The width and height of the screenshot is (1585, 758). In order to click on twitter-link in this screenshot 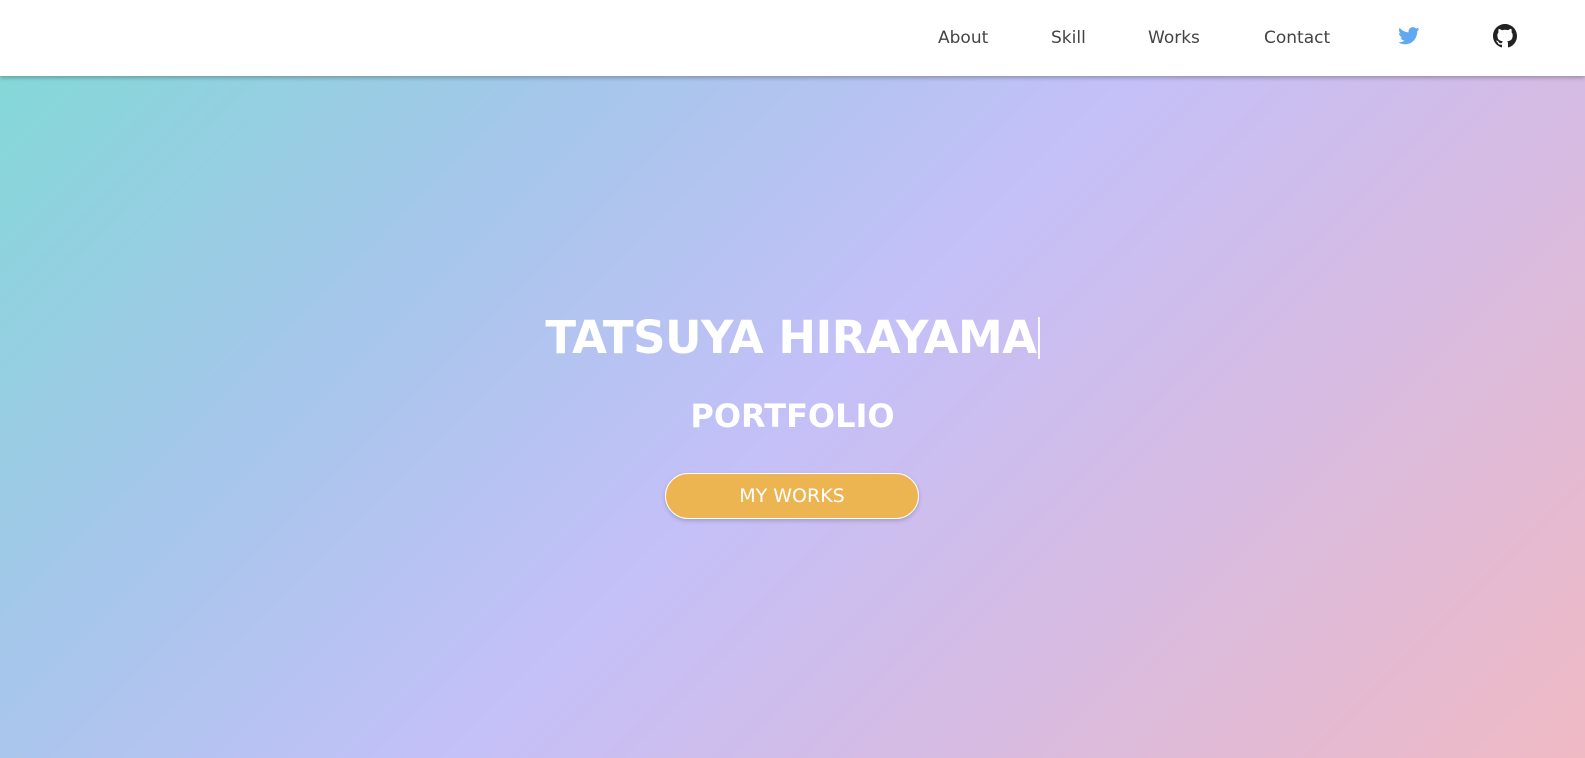, I will do `click(1409, 36)`.